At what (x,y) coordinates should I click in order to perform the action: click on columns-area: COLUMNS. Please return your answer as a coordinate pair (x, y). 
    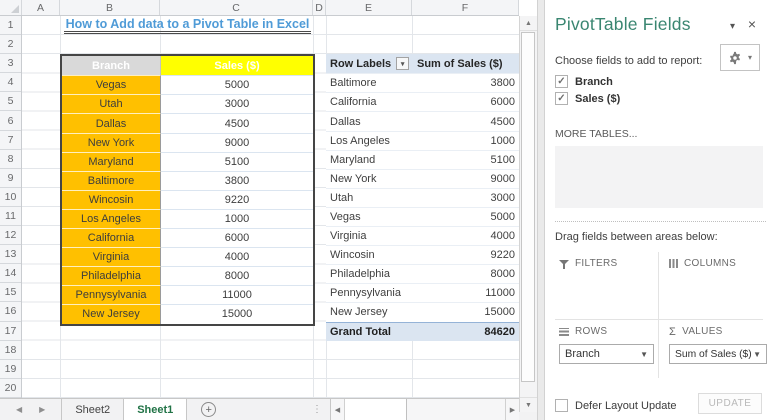
    Looking at the image, I should click on (711, 286).